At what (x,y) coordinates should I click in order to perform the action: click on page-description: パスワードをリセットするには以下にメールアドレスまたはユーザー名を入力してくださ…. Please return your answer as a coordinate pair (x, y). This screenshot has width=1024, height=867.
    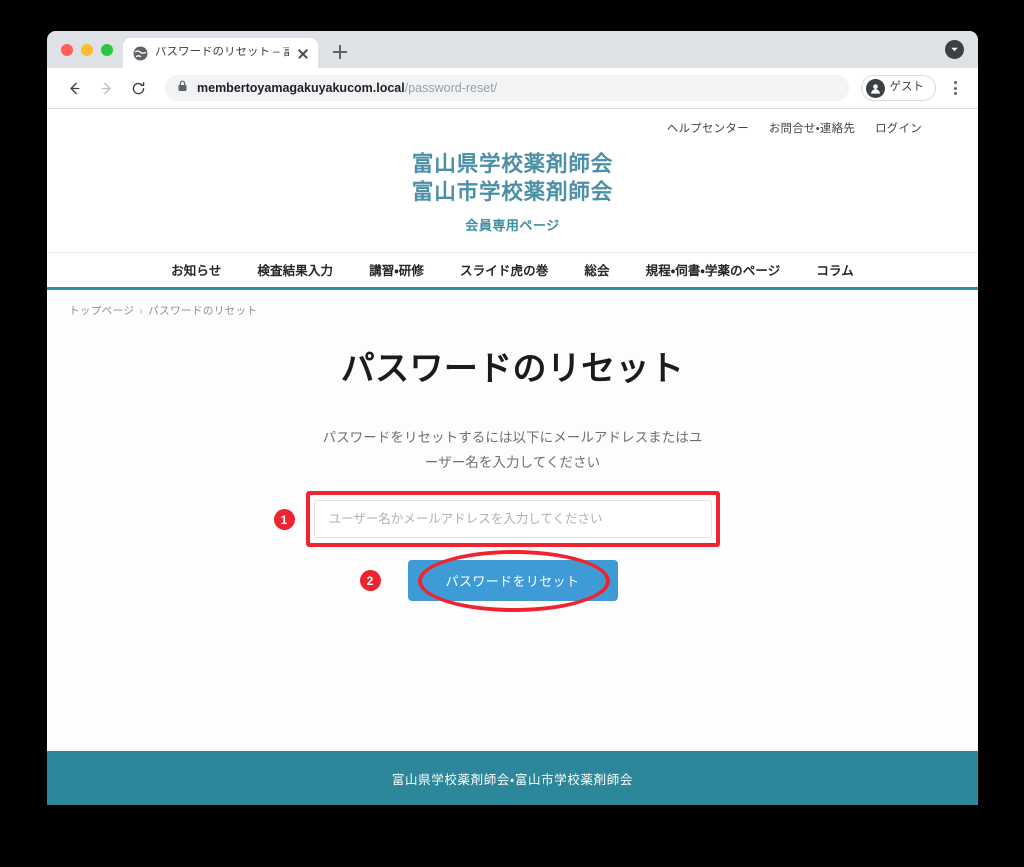
    Looking at the image, I should click on (512, 450).